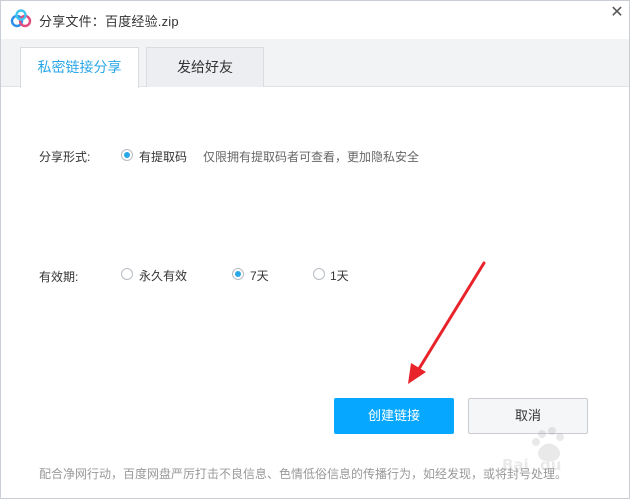  I want to click on create-link-button: 创建链接, so click(394, 416).